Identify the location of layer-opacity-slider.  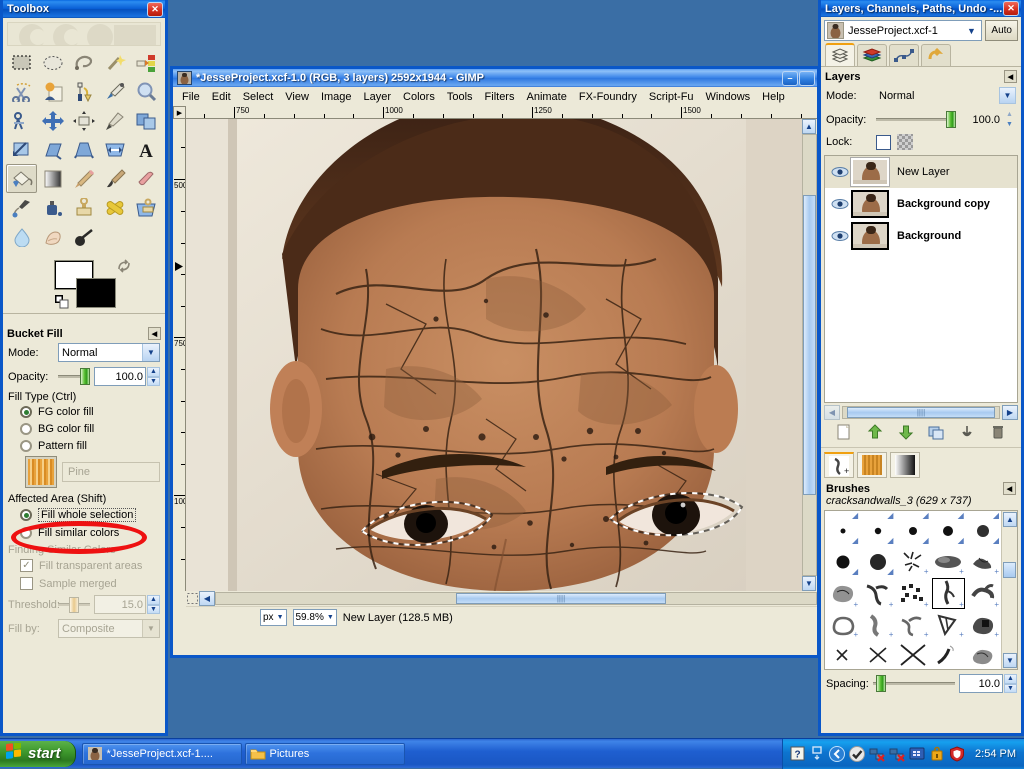
(916, 120).